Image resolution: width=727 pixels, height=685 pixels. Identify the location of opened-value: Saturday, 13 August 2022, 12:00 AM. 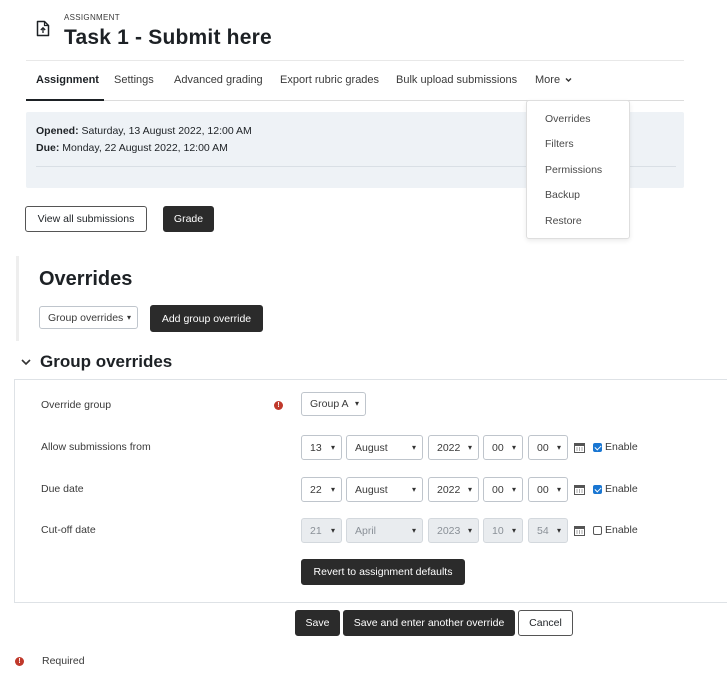
(166, 131).